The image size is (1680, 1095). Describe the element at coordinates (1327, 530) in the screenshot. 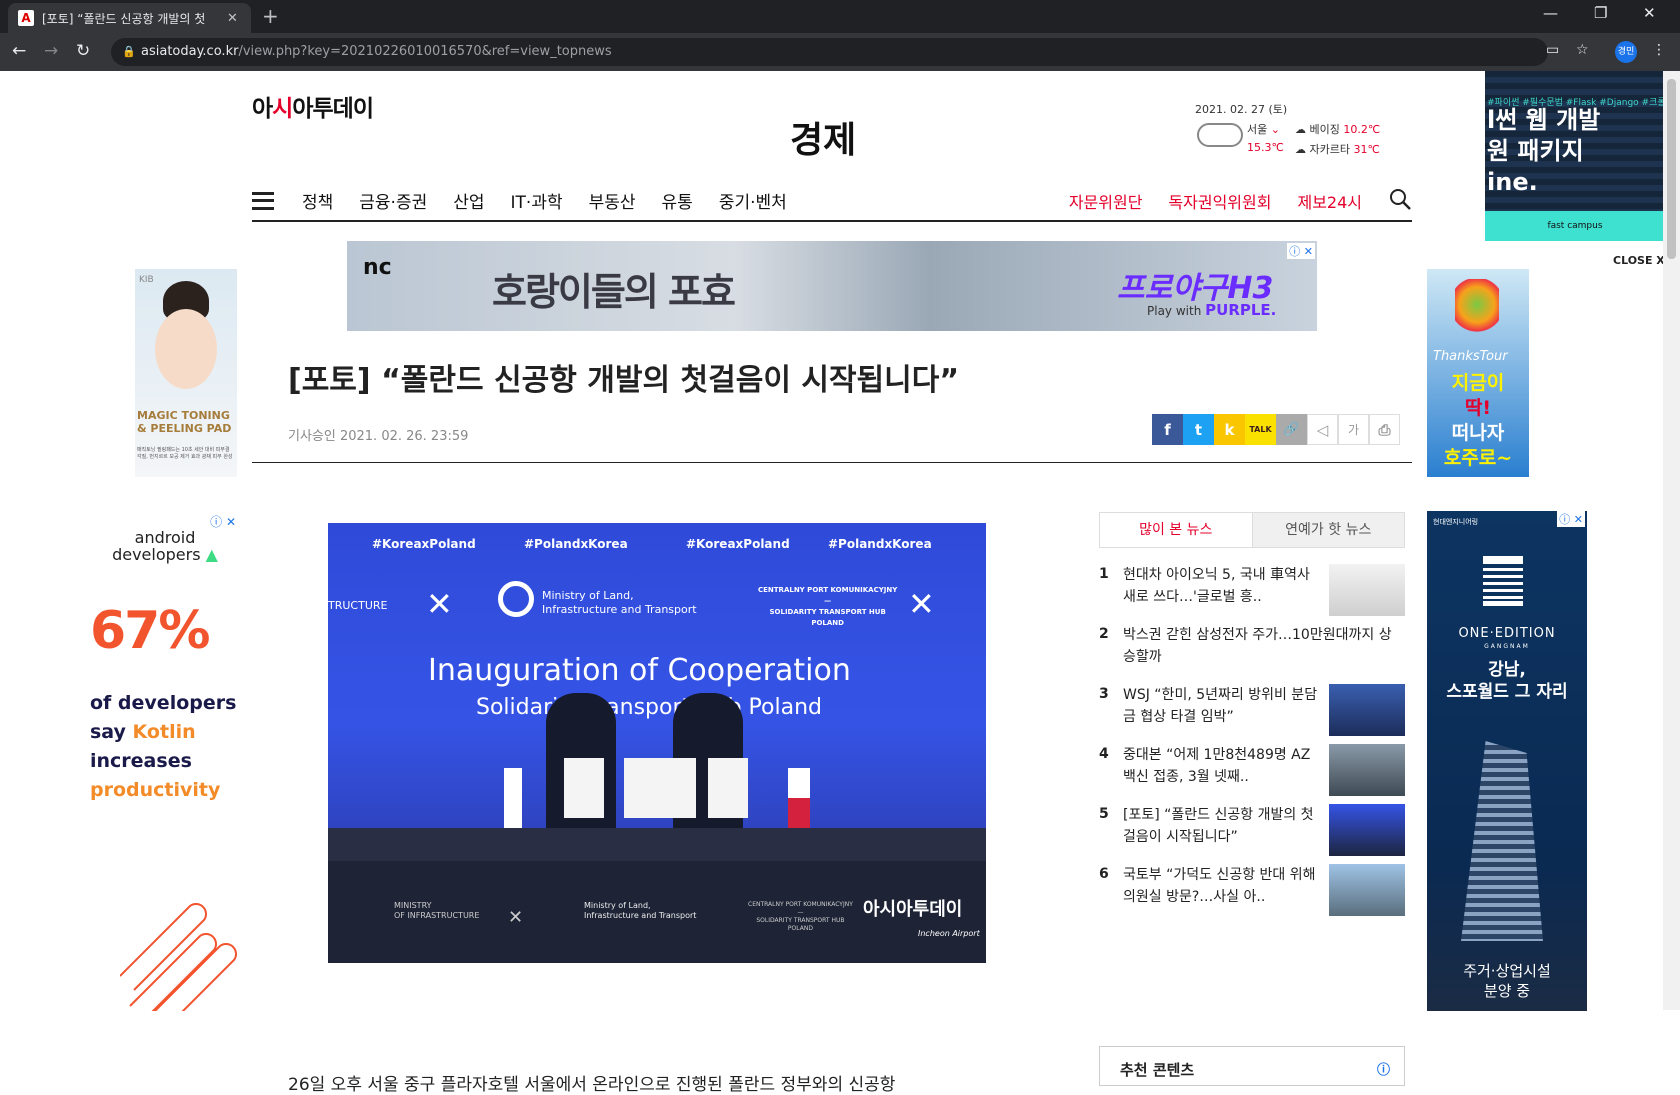

I see `tab-entertainment-news: 연예가 핫 뉴스` at that location.